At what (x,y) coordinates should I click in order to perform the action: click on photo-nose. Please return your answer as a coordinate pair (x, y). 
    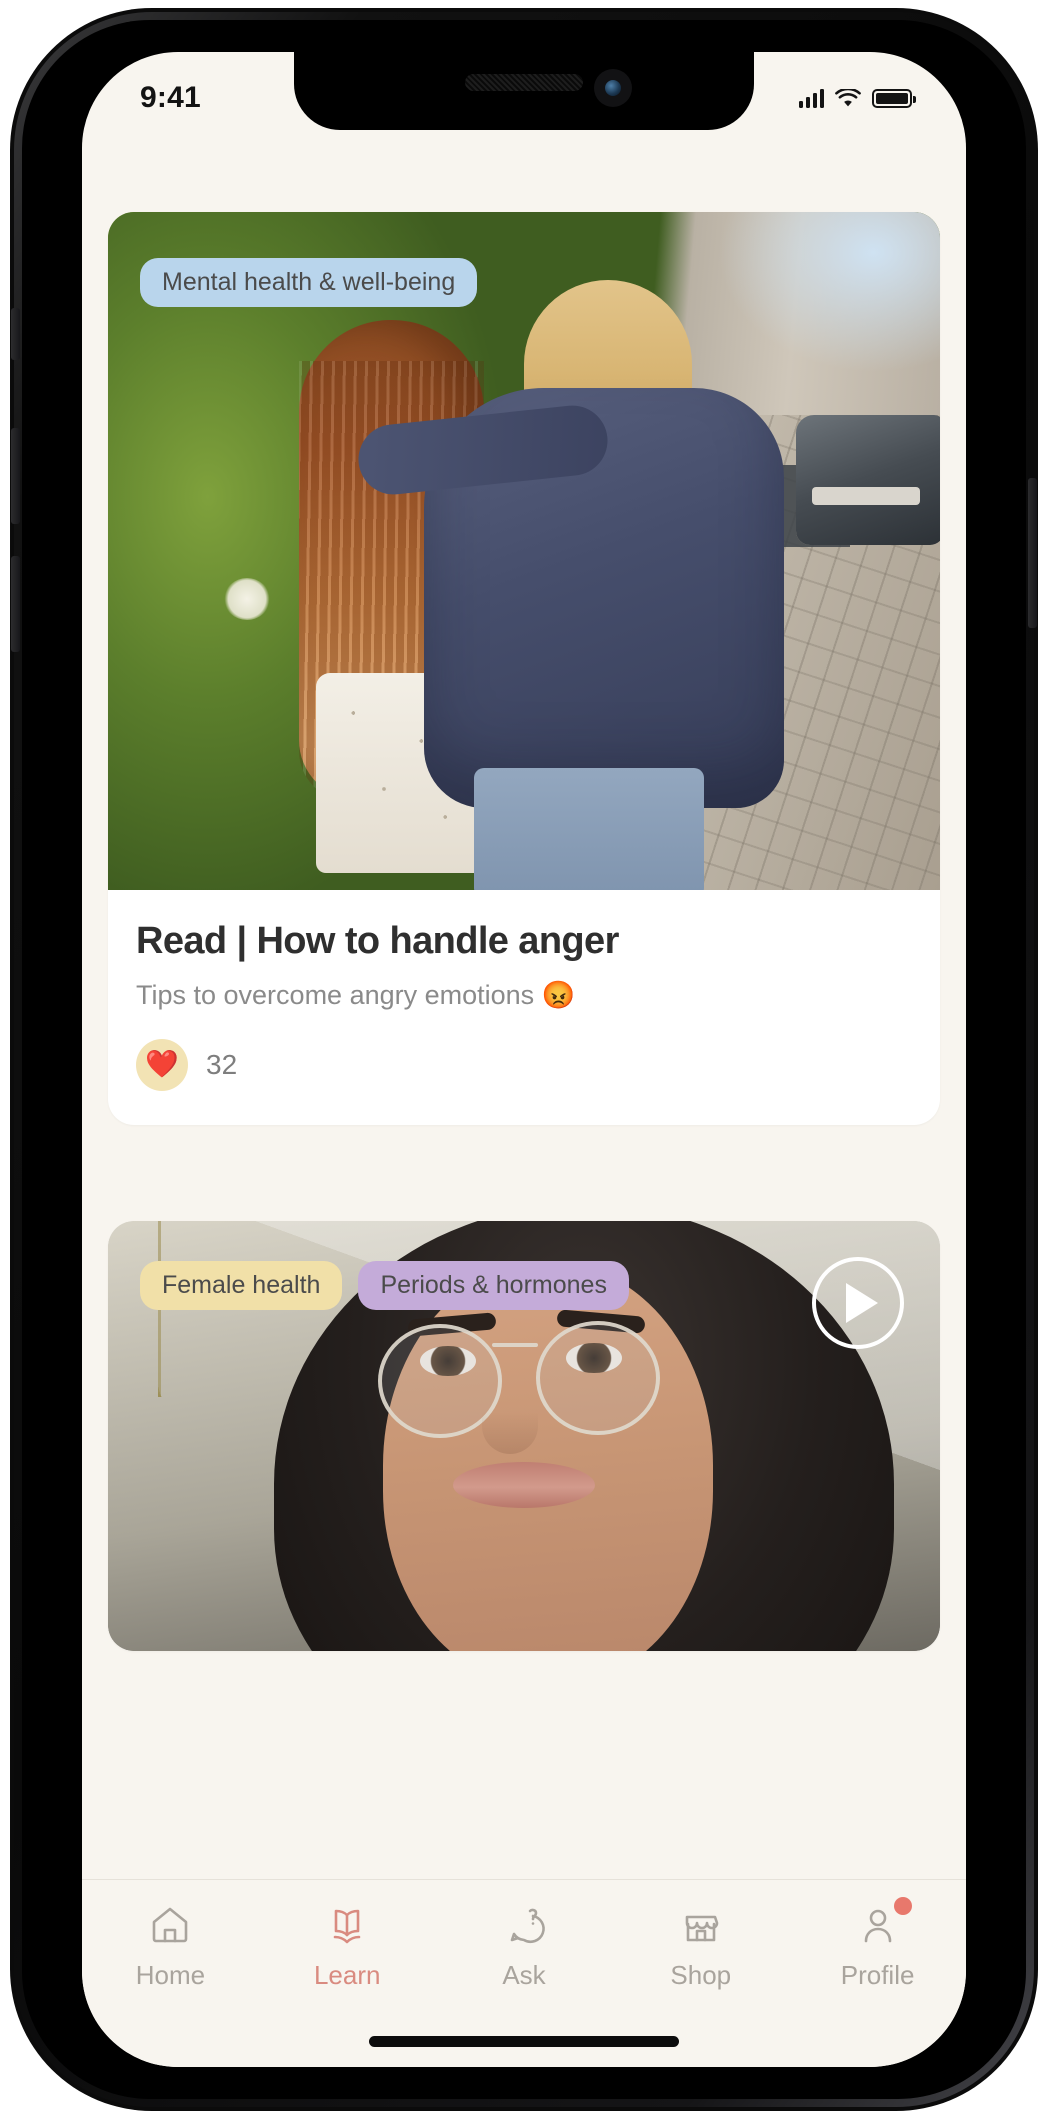
    Looking at the image, I should click on (510, 1419).